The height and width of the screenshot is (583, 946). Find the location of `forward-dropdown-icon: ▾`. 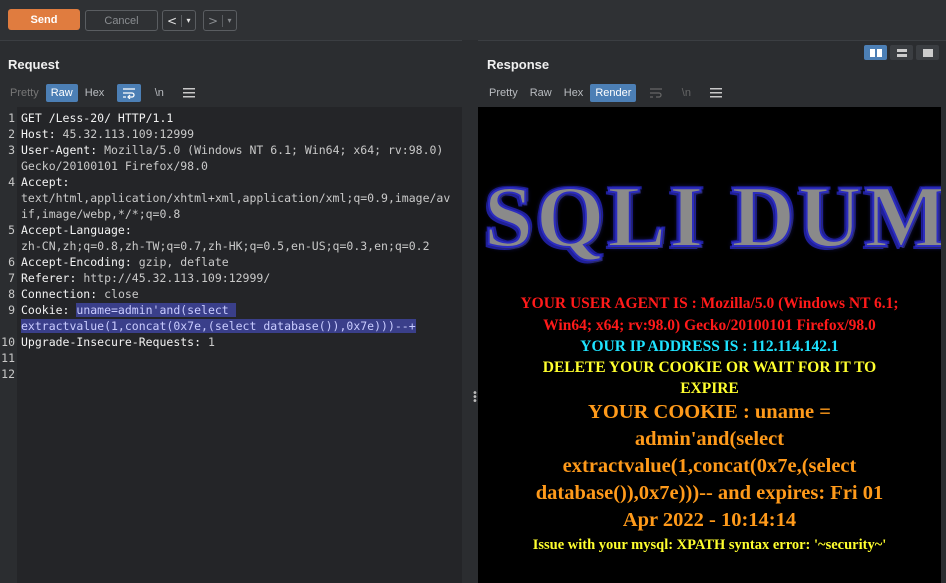

forward-dropdown-icon: ▾ is located at coordinates (229, 20).